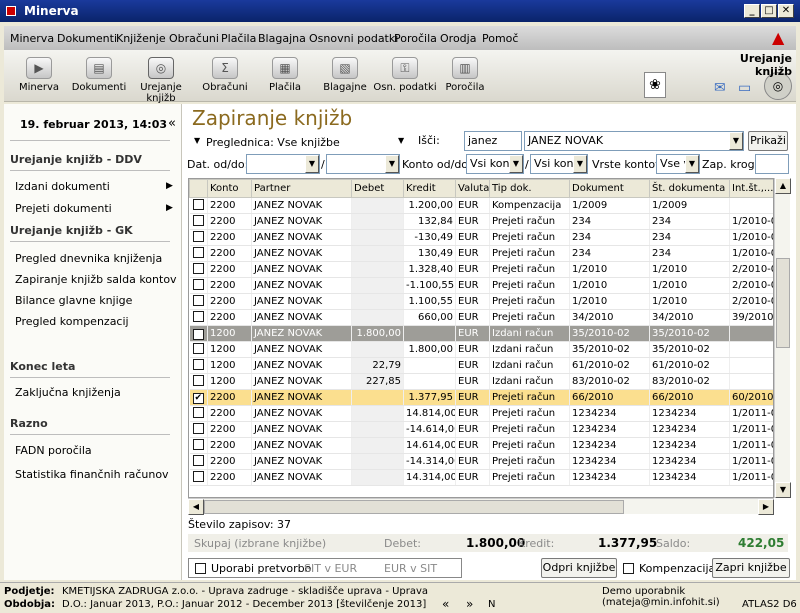 This screenshot has width=800, height=613. What do you see at coordinates (415, 38) in the screenshot?
I see `menu-porocila: Poročila` at bounding box center [415, 38].